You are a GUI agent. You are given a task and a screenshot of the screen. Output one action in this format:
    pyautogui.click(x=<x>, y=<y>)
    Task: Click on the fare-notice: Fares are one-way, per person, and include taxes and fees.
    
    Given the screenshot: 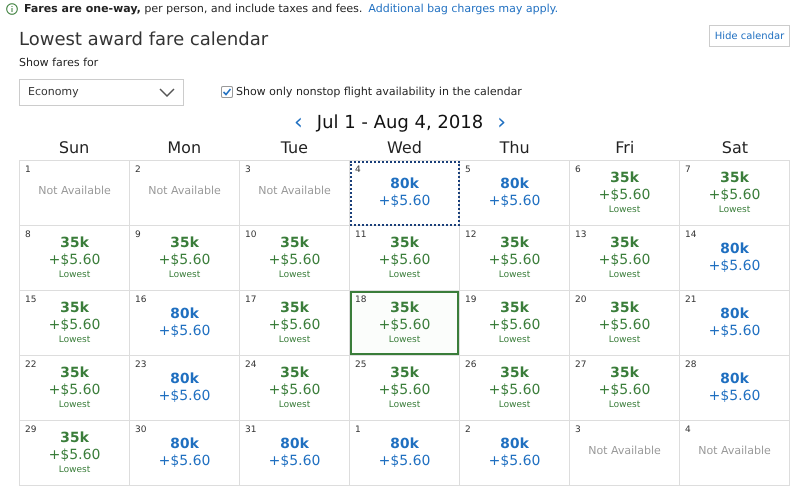 What is the action you would take?
    pyautogui.click(x=193, y=8)
    